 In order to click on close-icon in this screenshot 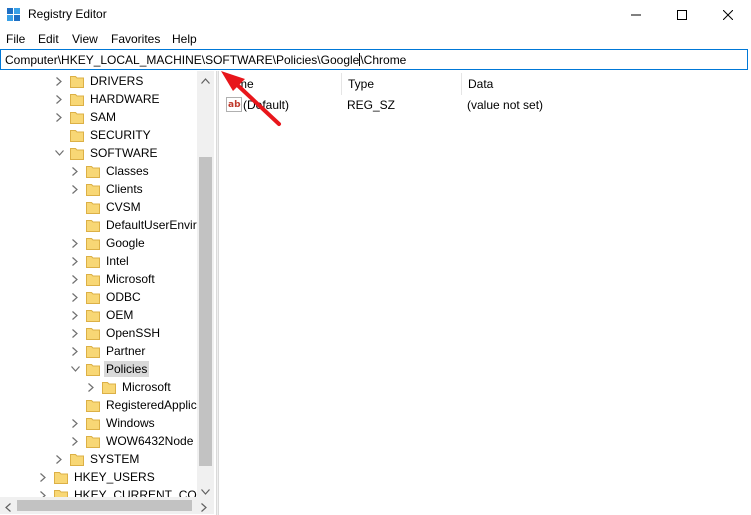, I will do `click(728, 14)`.